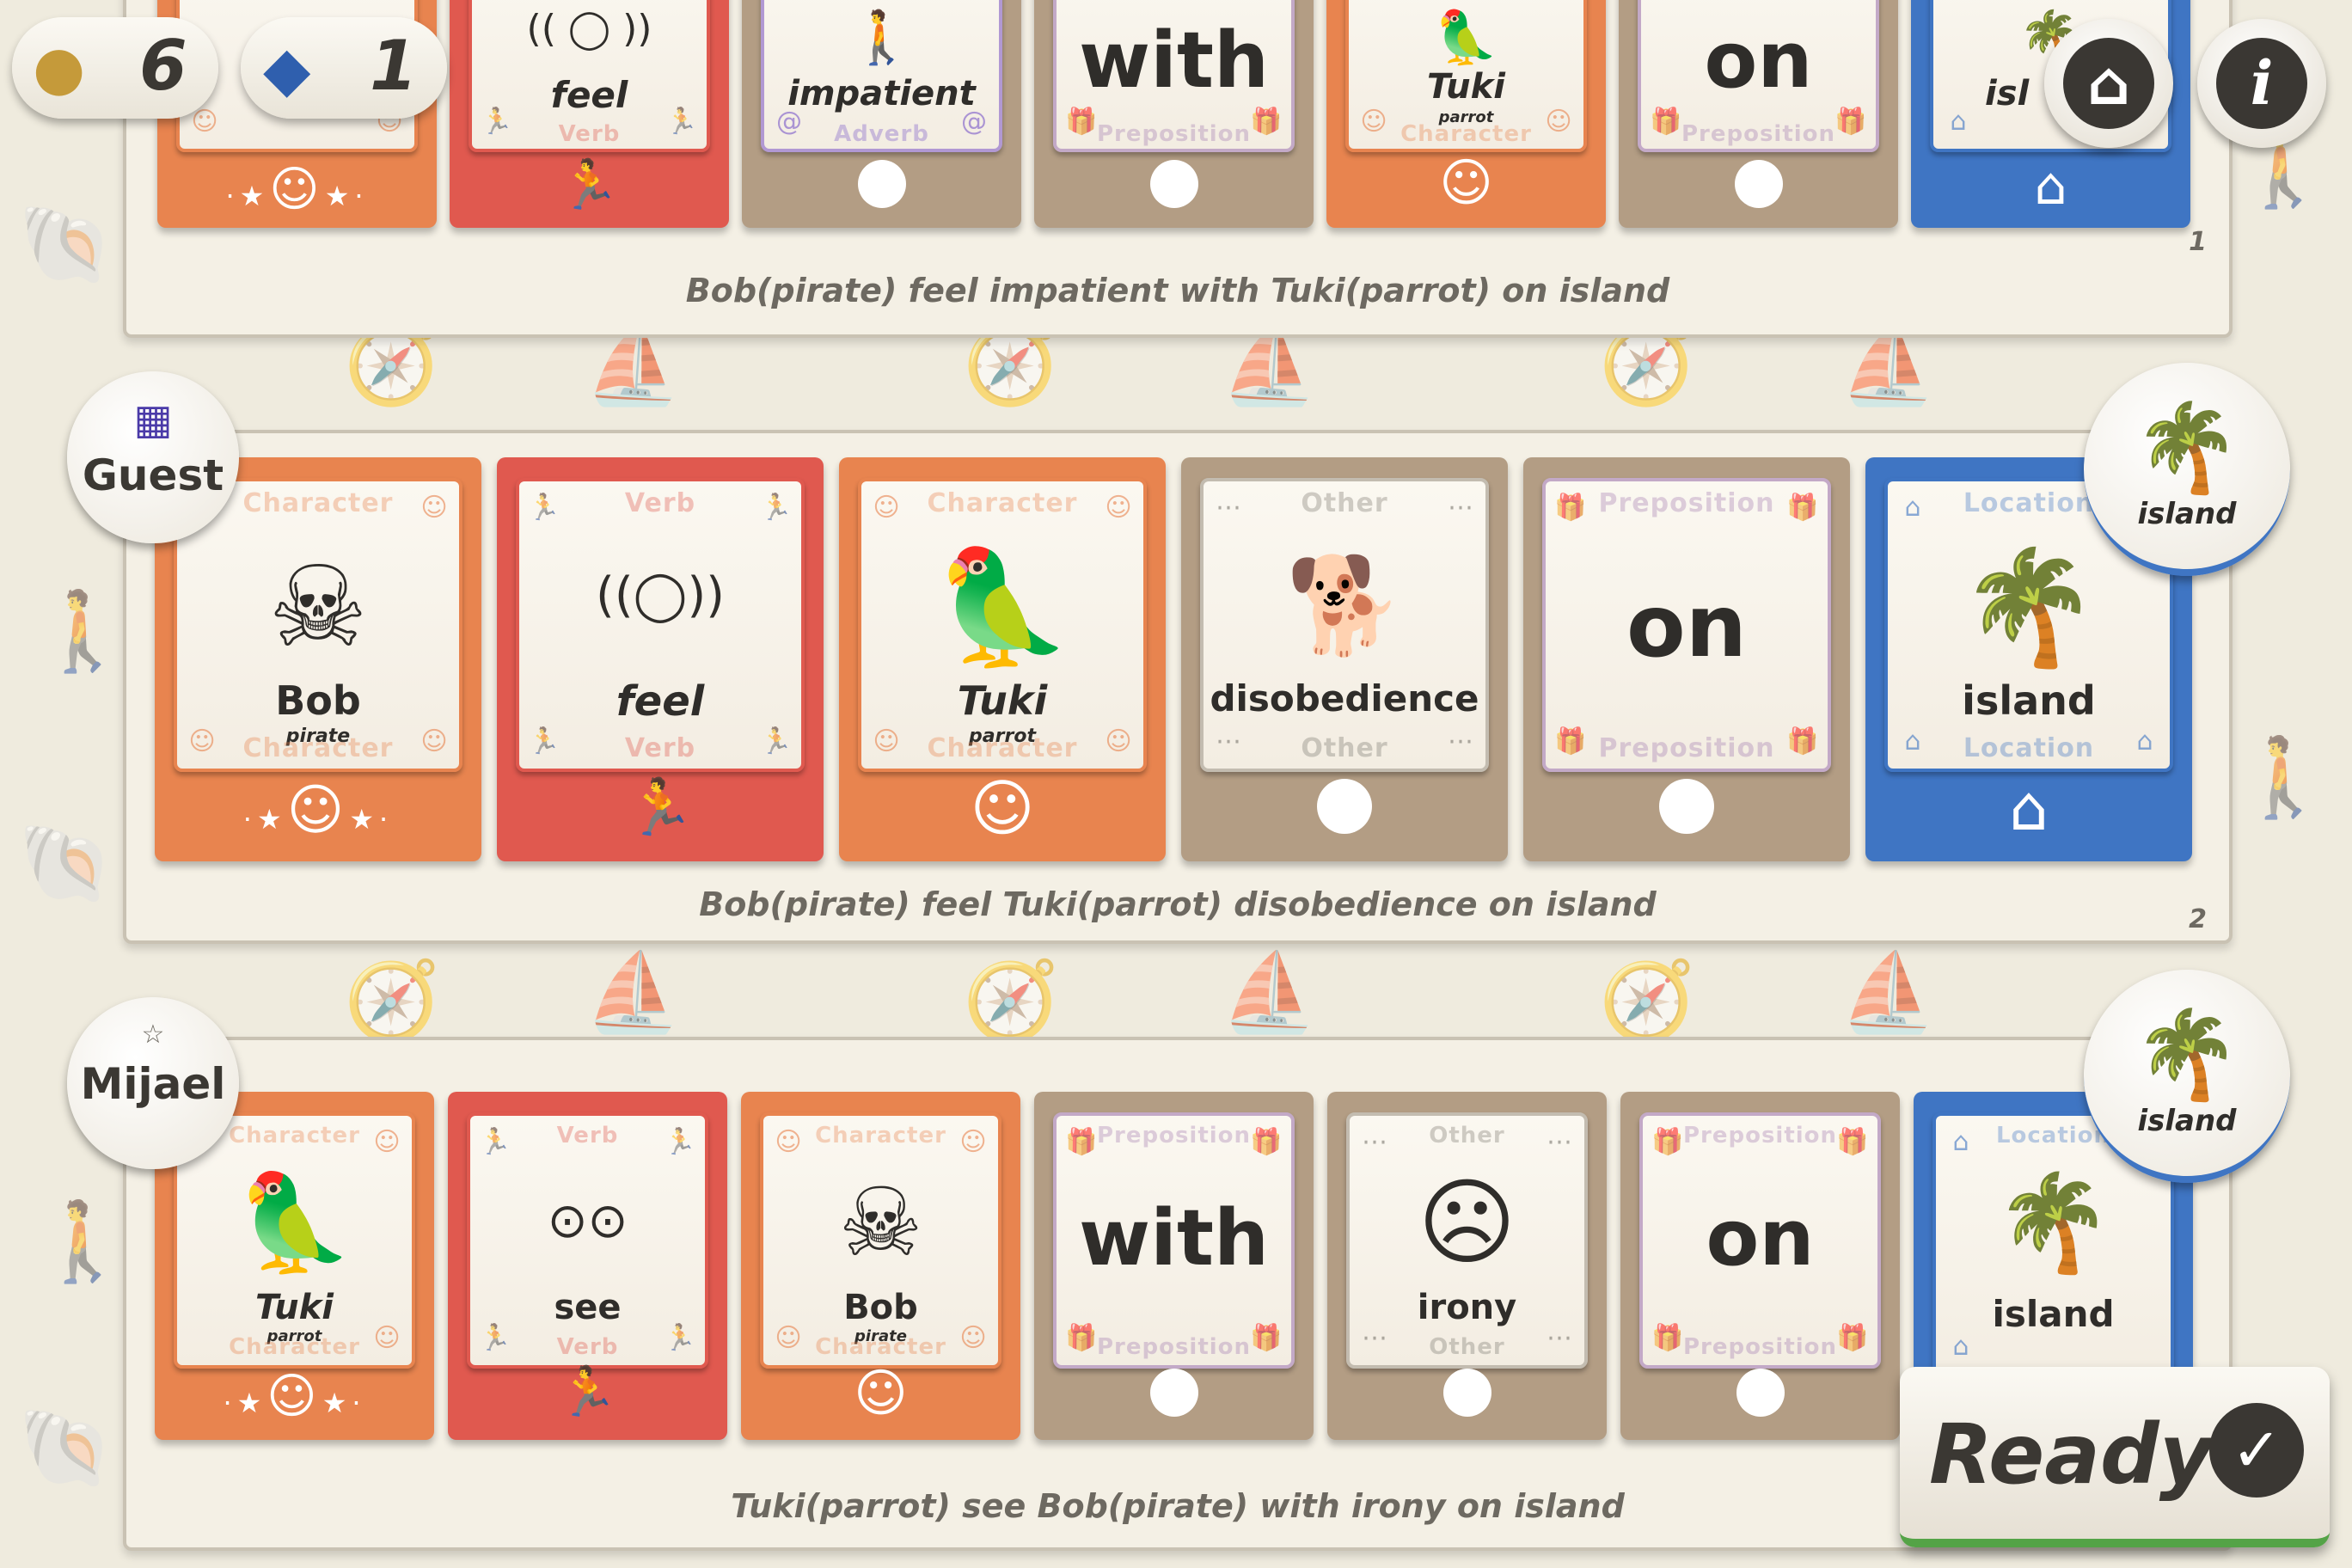 This screenshot has width=2352, height=1568. I want to click on card-other-disobedience: Other 🐕 disobedience Other ⋯ ⋯ ⋯ ⋯, so click(1344, 659).